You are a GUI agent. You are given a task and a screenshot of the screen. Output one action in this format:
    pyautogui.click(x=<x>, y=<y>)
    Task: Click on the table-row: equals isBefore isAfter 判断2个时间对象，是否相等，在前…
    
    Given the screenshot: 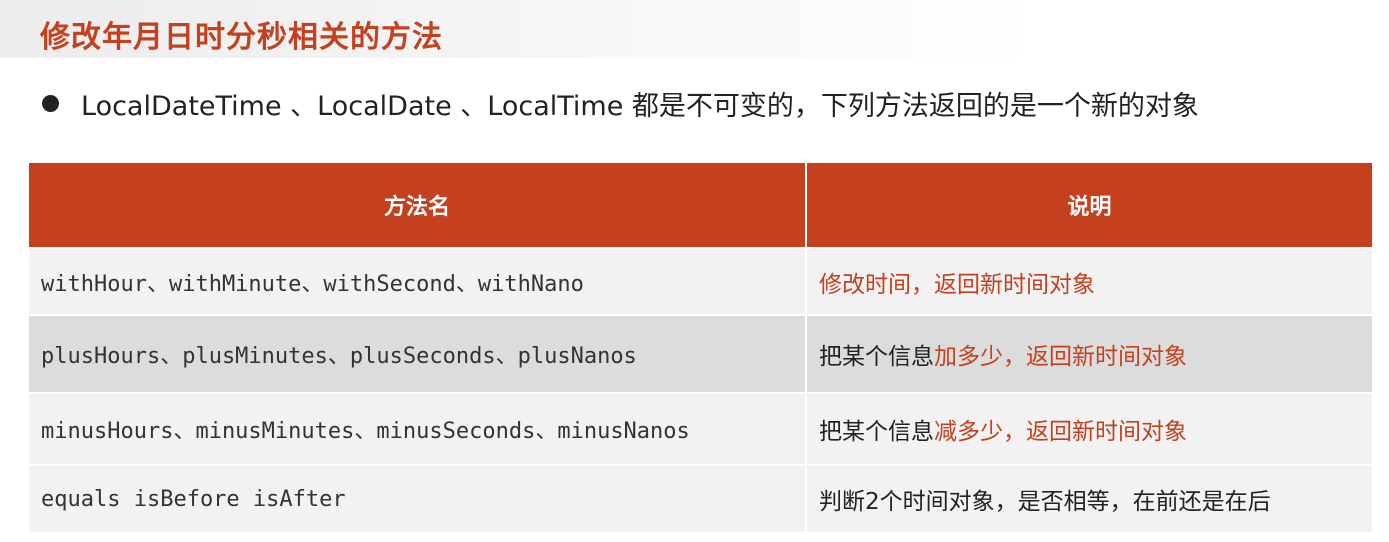 What is the action you would take?
    pyautogui.click(x=700, y=498)
    